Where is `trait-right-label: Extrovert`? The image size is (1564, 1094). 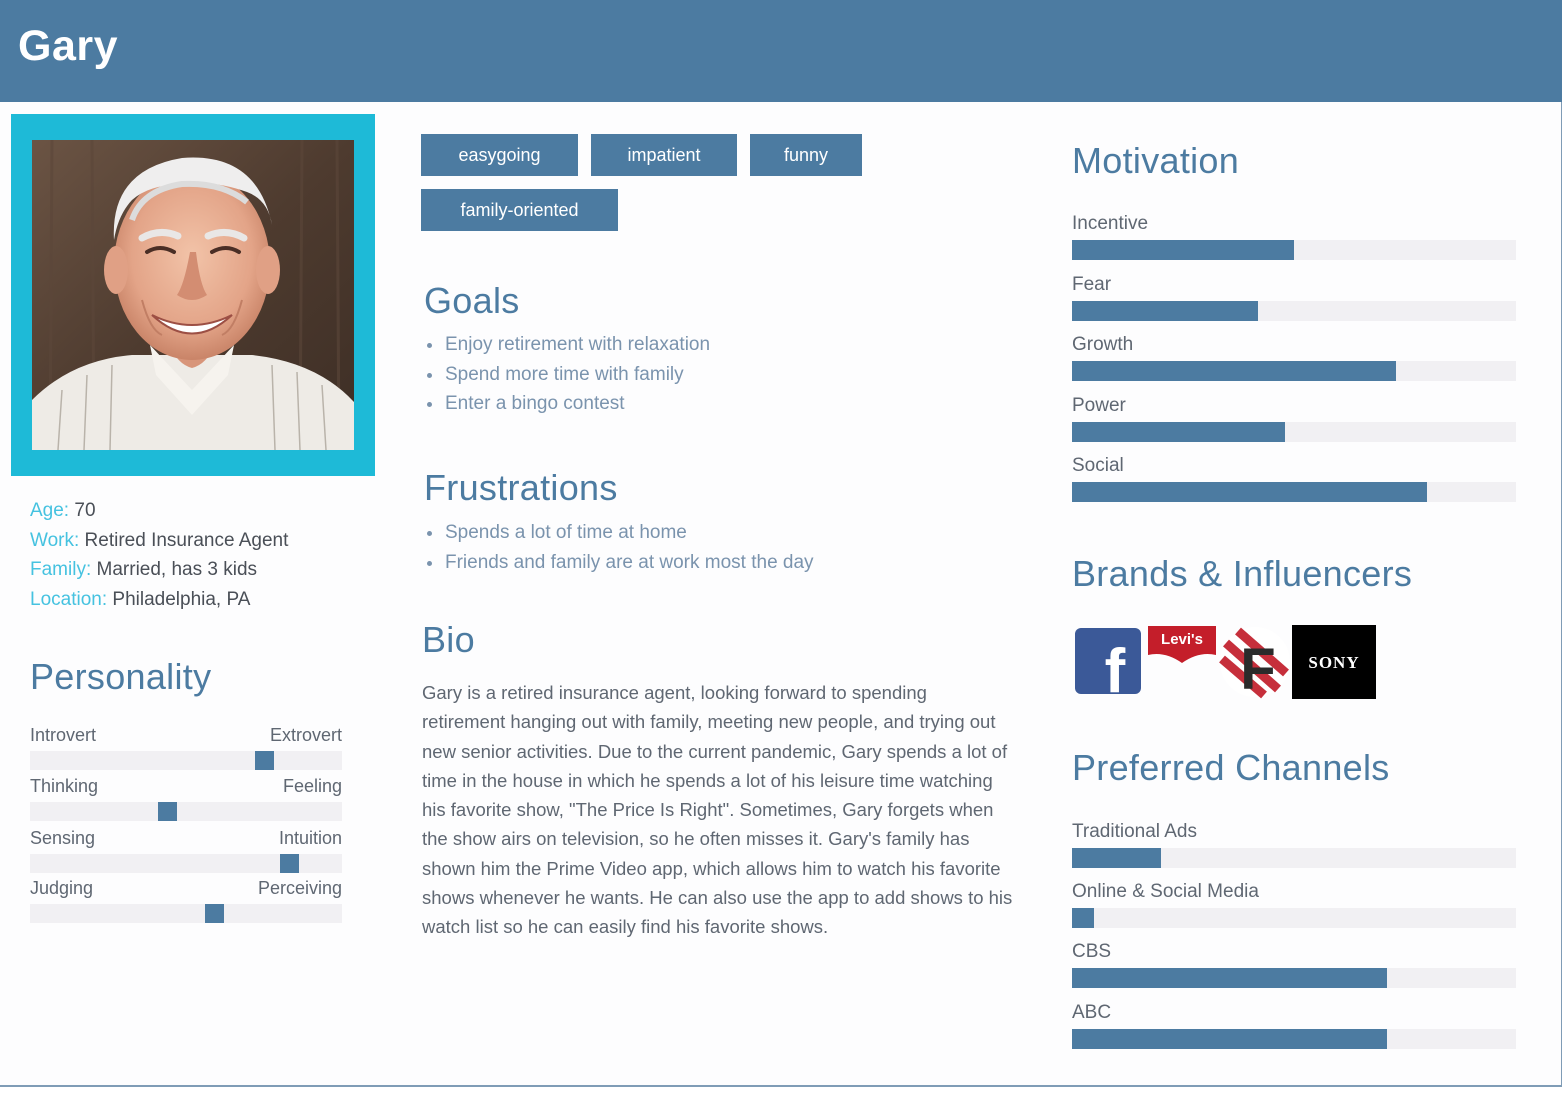
trait-right-label: Extrovert is located at coordinates (305, 735).